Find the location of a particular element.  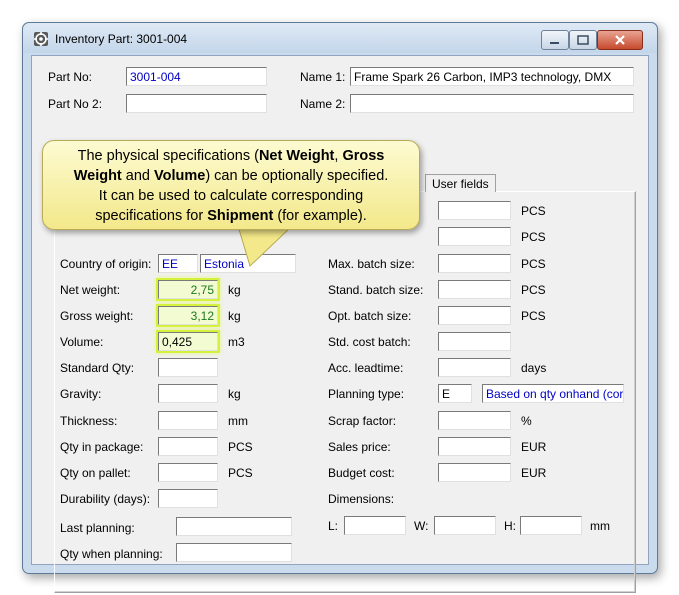

callout-text-4: ) can be optionally specified. is located at coordinates (297, 176).